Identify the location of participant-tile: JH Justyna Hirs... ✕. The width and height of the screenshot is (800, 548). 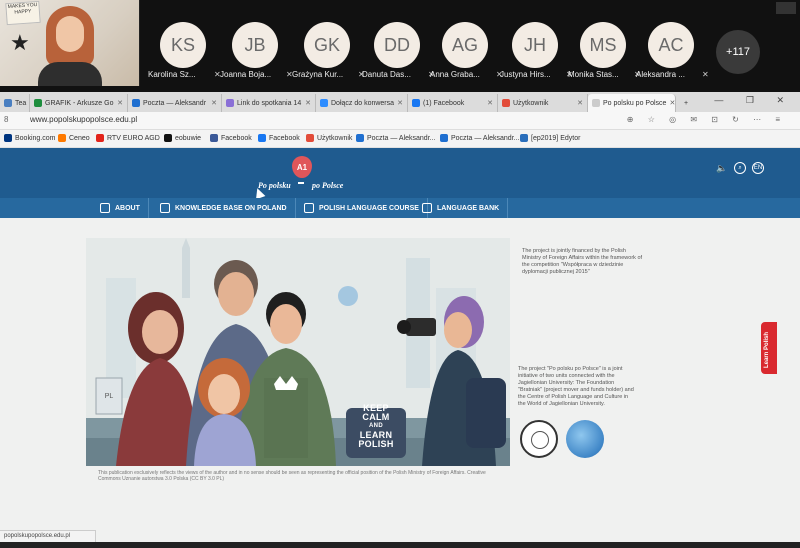
(538, 46).